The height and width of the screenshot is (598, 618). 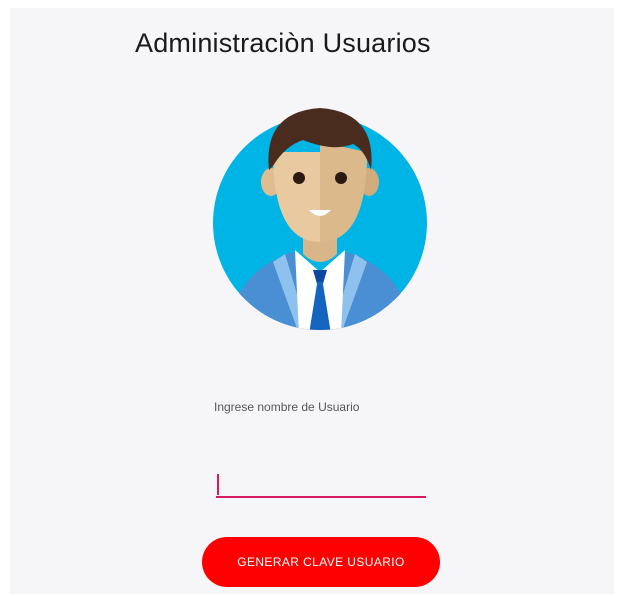 I want to click on text-cursor, so click(x=218, y=484).